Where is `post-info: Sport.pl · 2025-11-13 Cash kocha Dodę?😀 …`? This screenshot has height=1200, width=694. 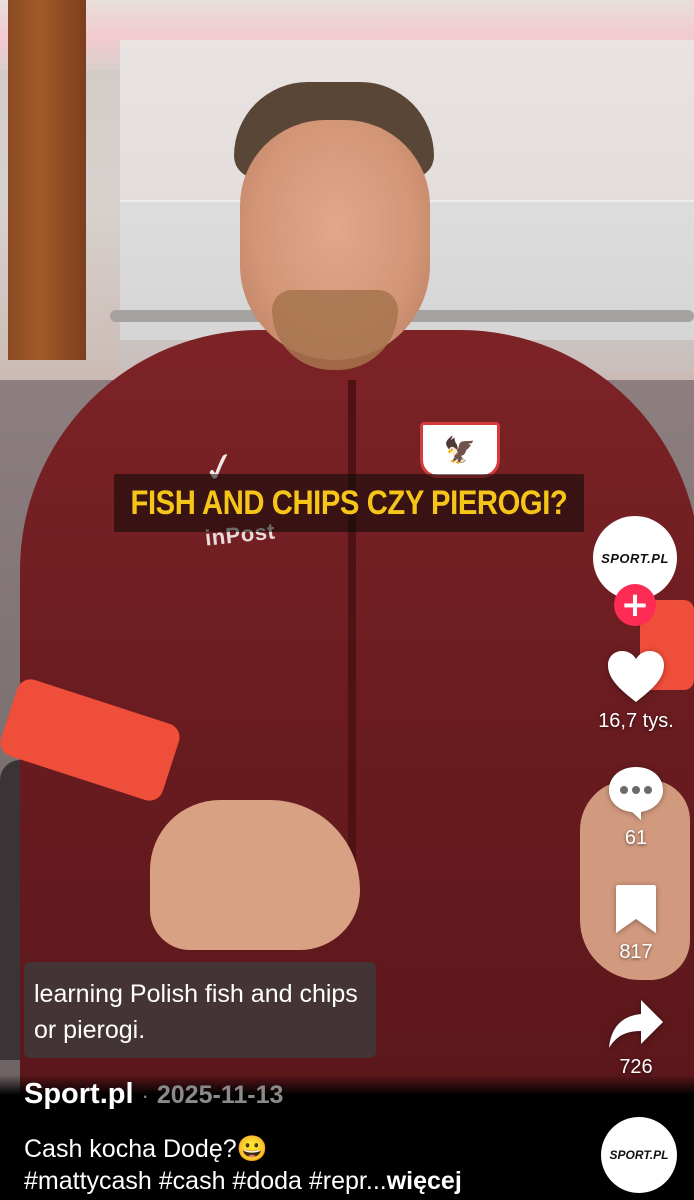
post-info: Sport.pl · 2025-11-13 Cash kocha Dodę?😀 … is located at coordinates (347, 1137).